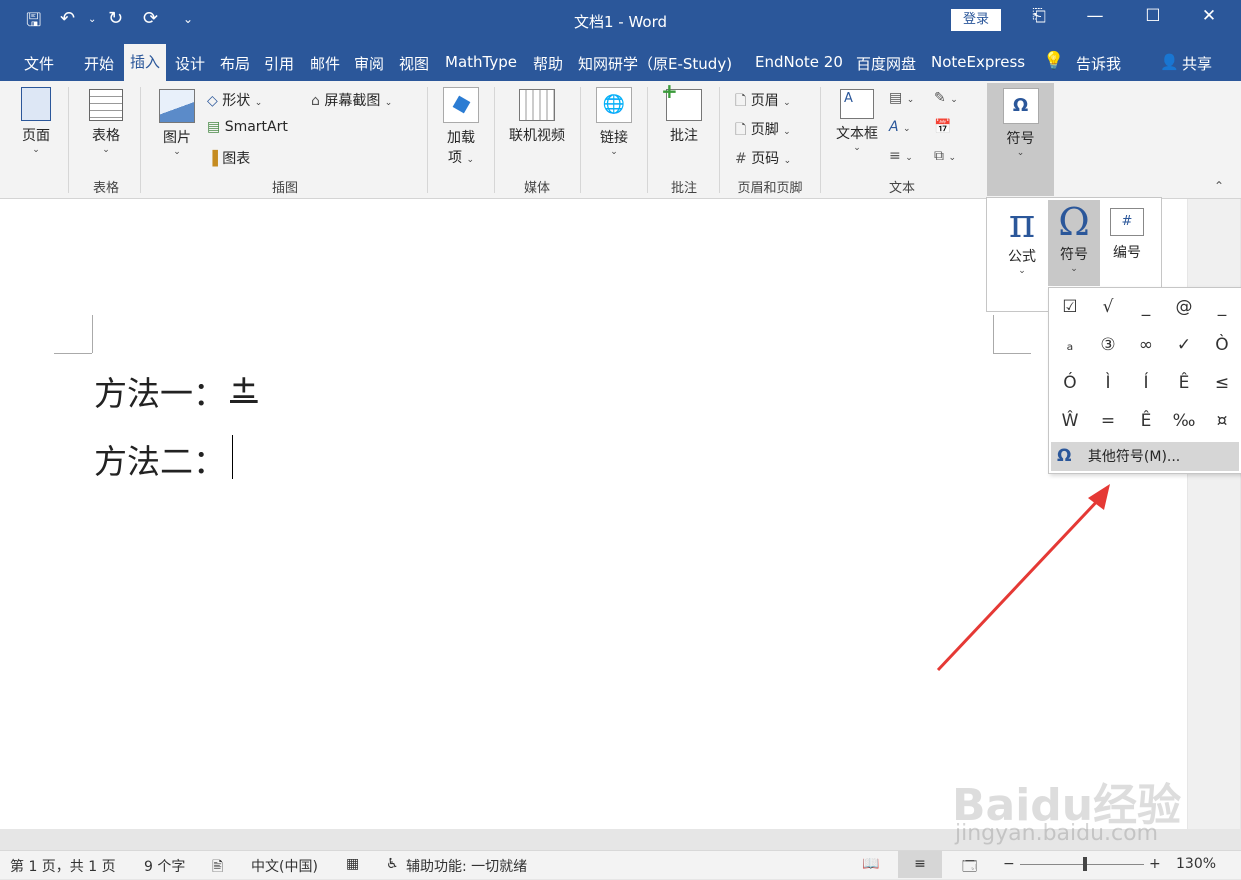 The image size is (1241, 880). Describe the element at coordinates (857, 121) in the screenshot. I see `textbox-button: A 文本框 ⌄` at that location.